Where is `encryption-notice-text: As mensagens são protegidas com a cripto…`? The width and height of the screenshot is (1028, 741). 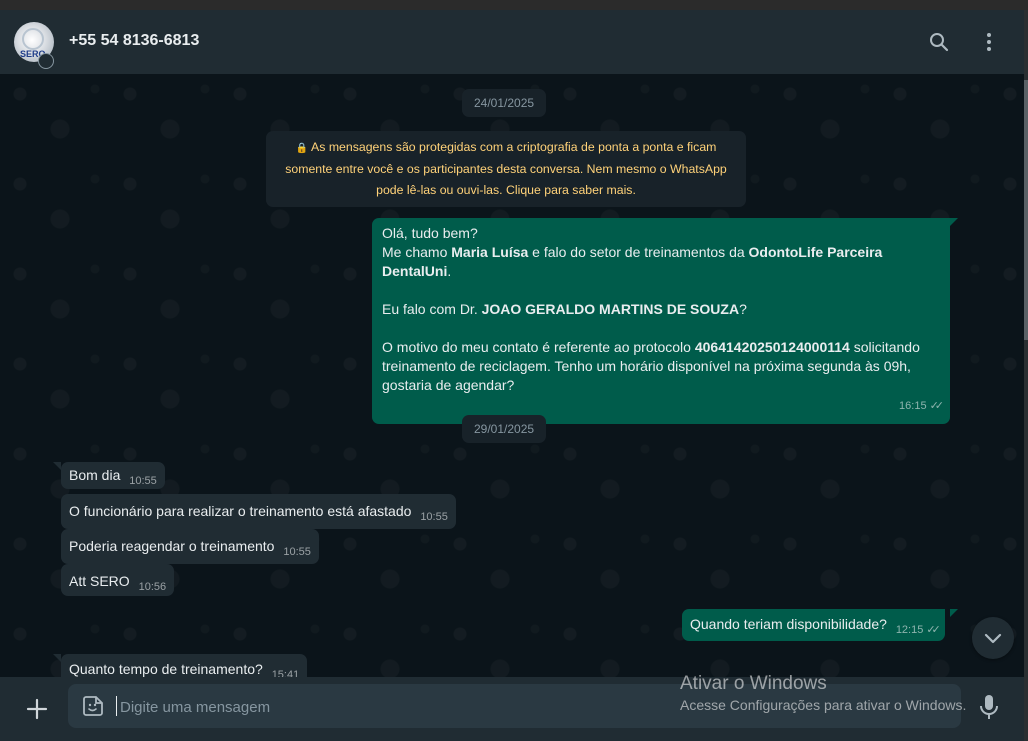 encryption-notice-text: As mensagens são protegidas com a cripto… is located at coordinates (506, 168).